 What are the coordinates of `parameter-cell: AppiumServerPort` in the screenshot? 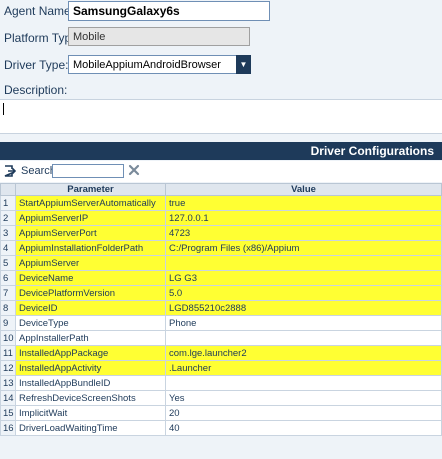 It's located at (90, 233).